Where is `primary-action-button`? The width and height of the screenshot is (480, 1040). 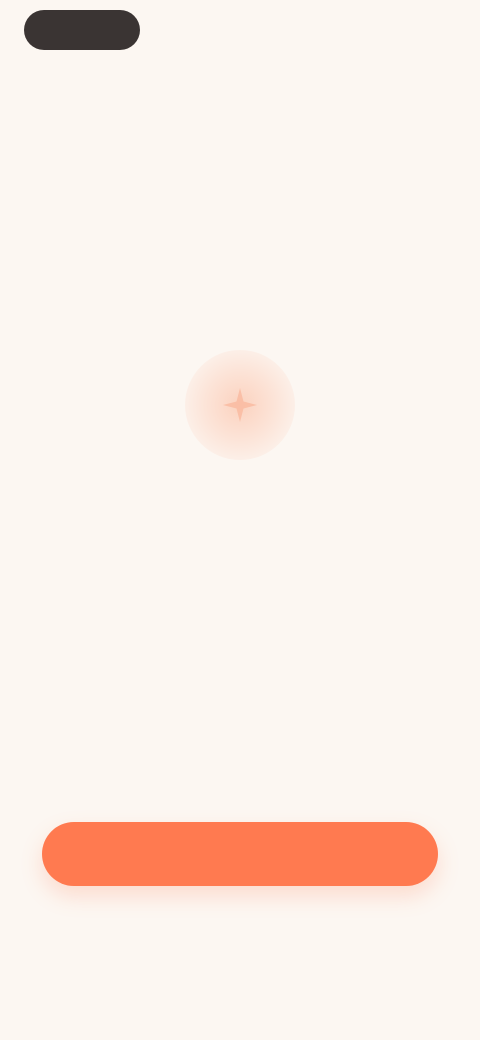 primary-action-button is located at coordinates (240, 854).